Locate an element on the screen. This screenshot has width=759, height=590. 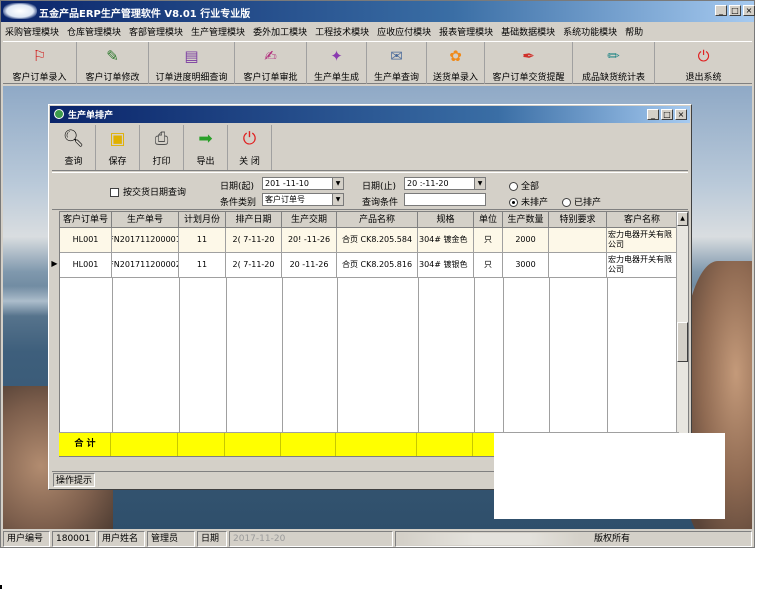
cell-quantity: 2000 is located at coordinates (526, 240).